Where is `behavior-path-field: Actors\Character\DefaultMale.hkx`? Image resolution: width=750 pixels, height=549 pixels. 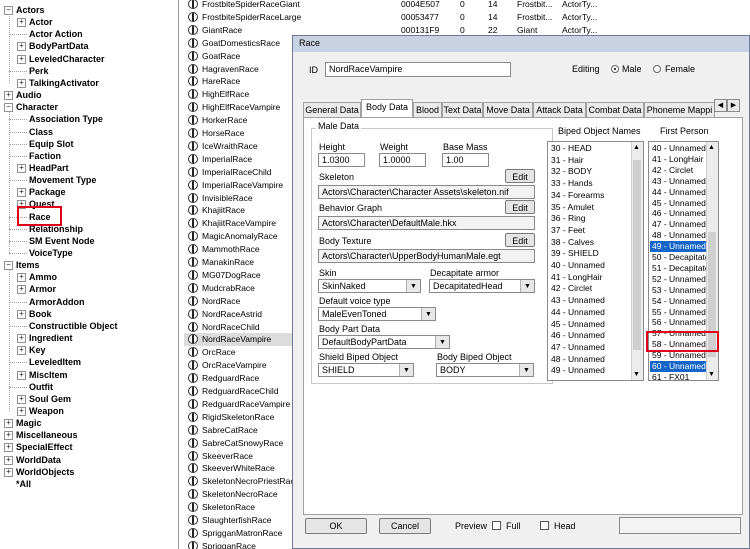
behavior-path-field: Actors\Character\DefaultMale.hkx is located at coordinates (426, 223).